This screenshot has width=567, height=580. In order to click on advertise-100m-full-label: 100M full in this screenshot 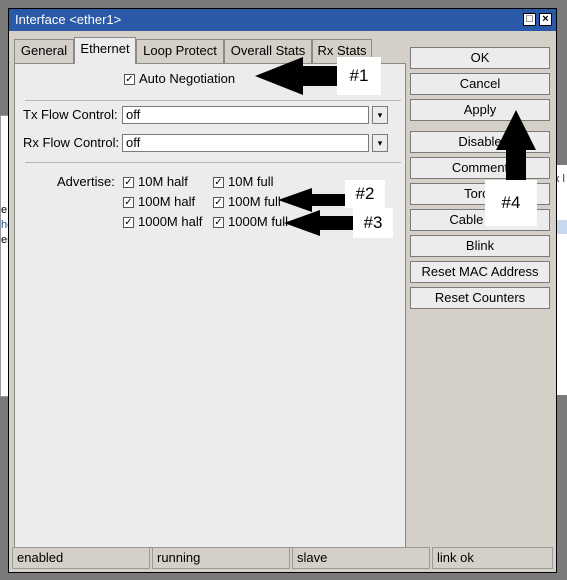, I will do `click(254, 201)`.